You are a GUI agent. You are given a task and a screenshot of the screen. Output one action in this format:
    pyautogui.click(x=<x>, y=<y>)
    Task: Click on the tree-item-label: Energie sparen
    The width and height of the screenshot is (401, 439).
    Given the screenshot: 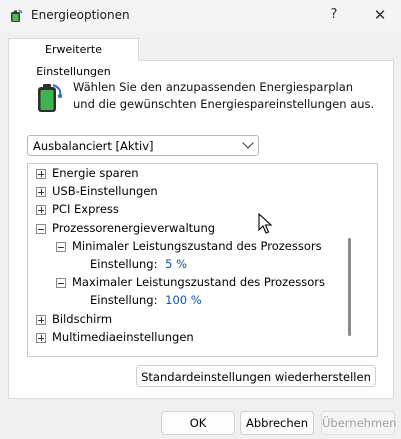 What is the action you would take?
    pyautogui.click(x=95, y=173)
    